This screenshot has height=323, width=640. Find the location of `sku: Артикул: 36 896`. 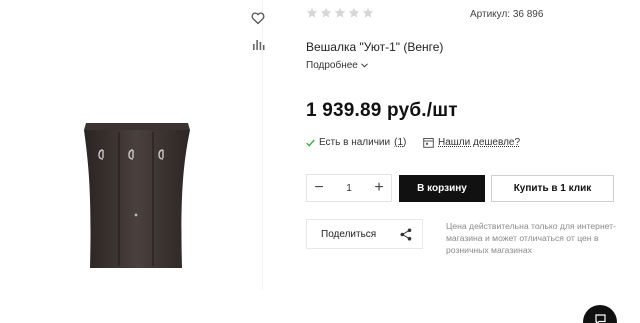

sku: Артикул: 36 896 is located at coordinates (506, 14).